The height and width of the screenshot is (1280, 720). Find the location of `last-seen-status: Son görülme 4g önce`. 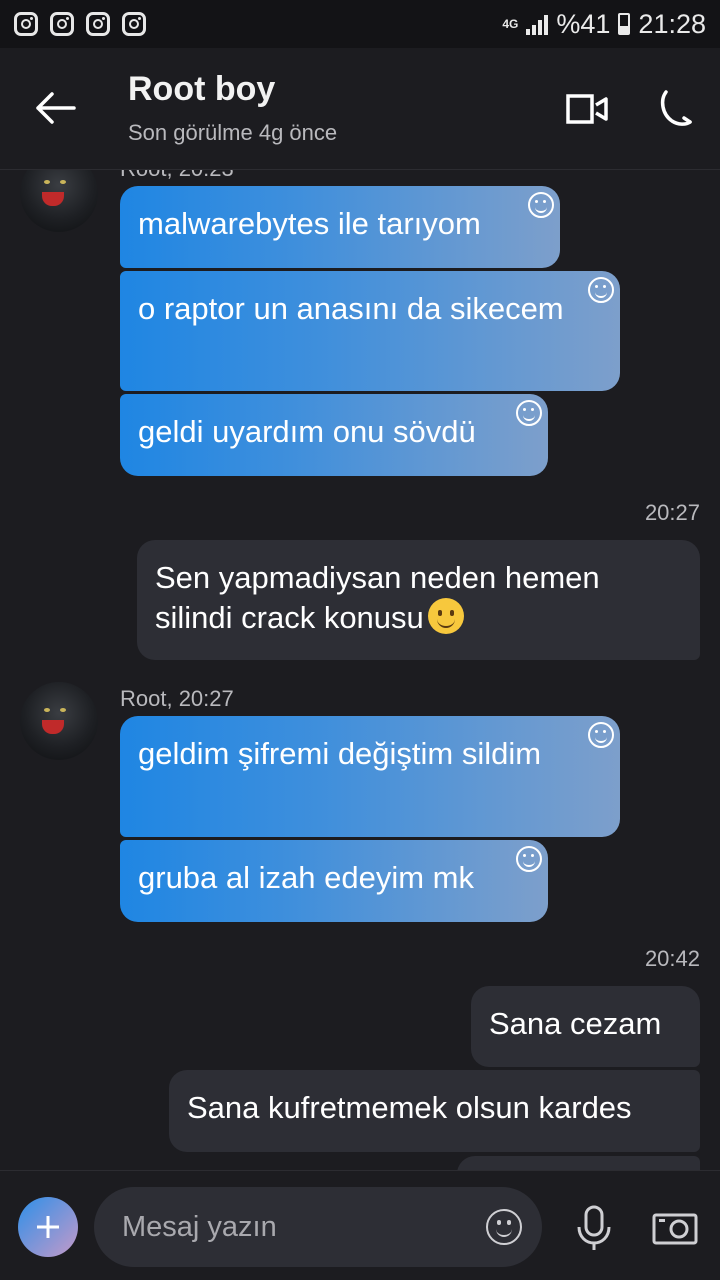

last-seen-status: Son görülme 4g önce is located at coordinates (233, 132).